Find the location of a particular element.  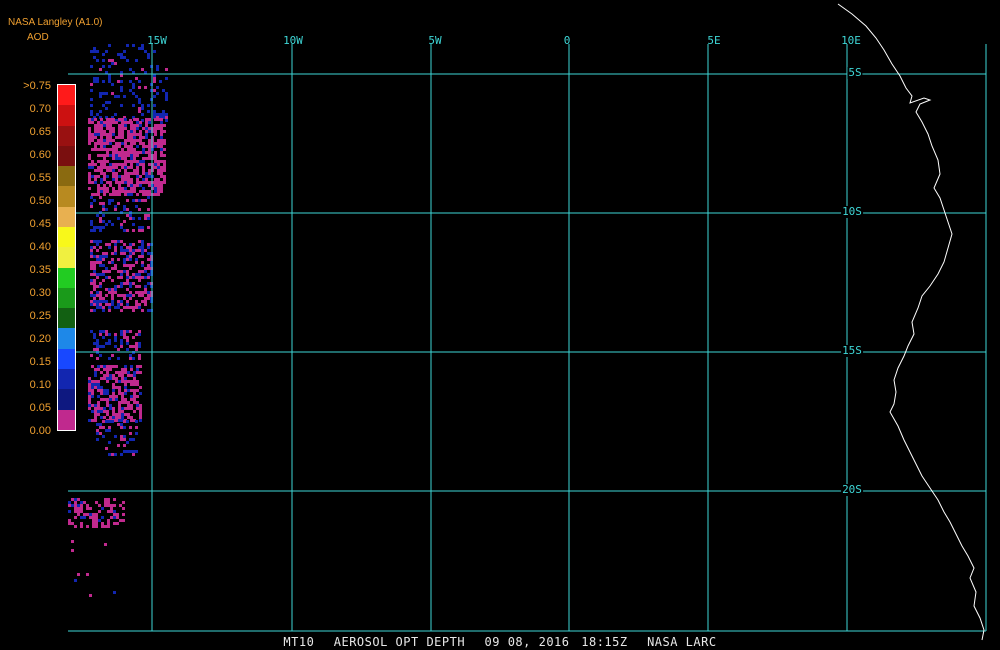

footer-agency: NASA LARC is located at coordinates (682, 642).